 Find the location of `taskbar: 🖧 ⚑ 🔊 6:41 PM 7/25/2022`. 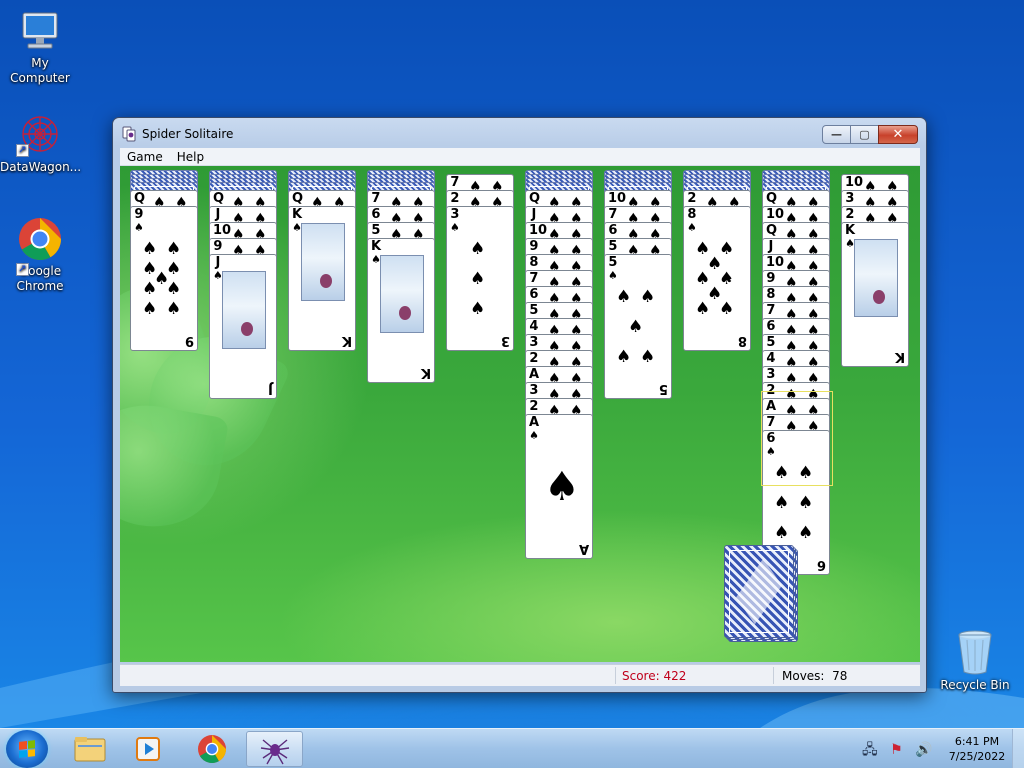

taskbar: 🖧 ⚑ 🔊 6:41 PM 7/25/2022 is located at coordinates (512, 748).